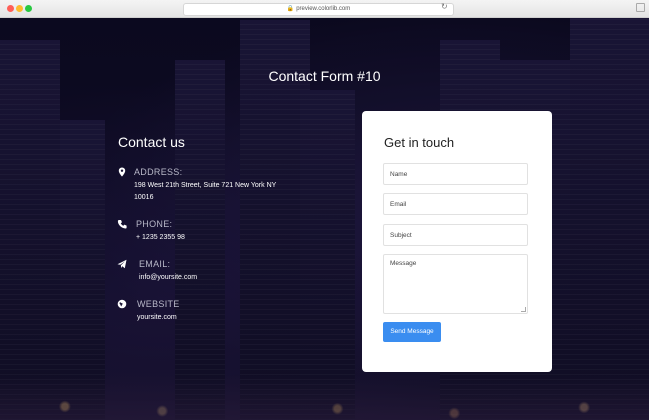  Describe the element at coordinates (155, 264) in the screenshot. I see `email-label: EMAIL:` at that location.